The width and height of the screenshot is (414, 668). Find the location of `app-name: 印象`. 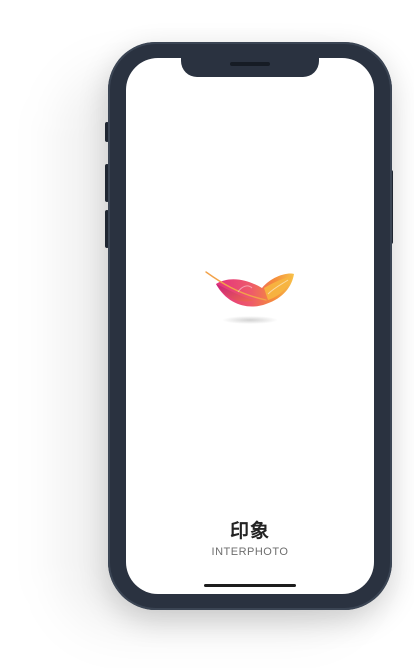

app-name: 印象 is located at coordinates (249, 531).